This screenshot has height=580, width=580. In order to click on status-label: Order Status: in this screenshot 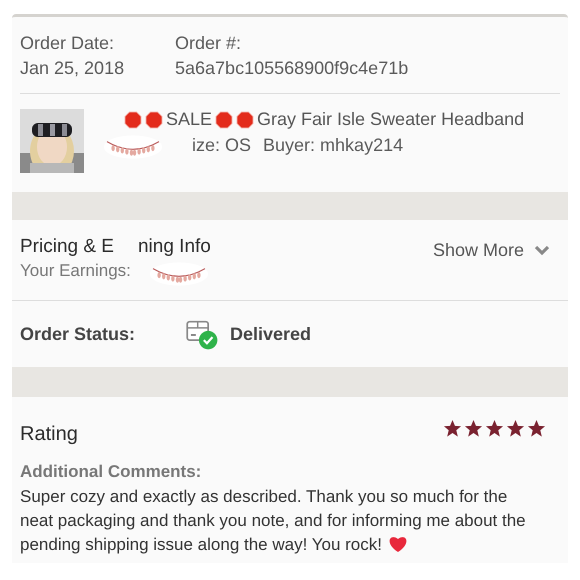, I will do `click(78, 334)`.